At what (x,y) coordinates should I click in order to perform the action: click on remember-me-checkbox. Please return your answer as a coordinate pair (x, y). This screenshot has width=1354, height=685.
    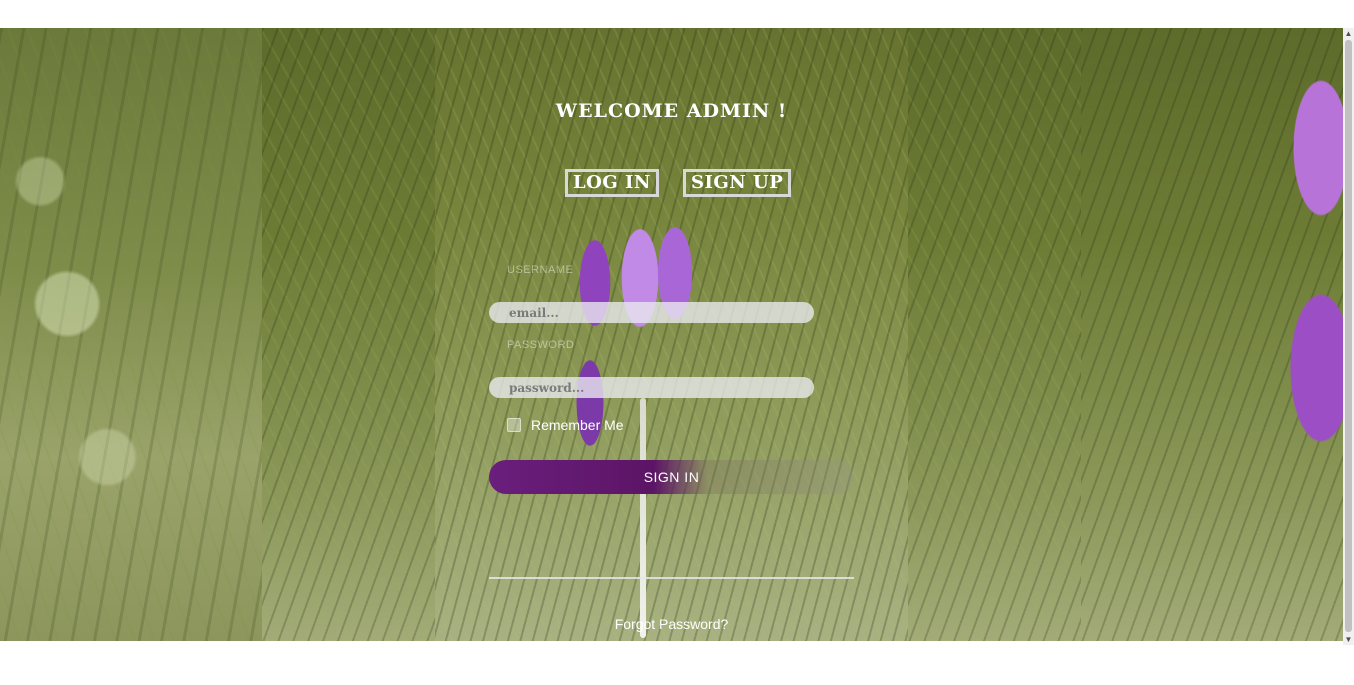
    Looking at the image, I should click on (514, 425).